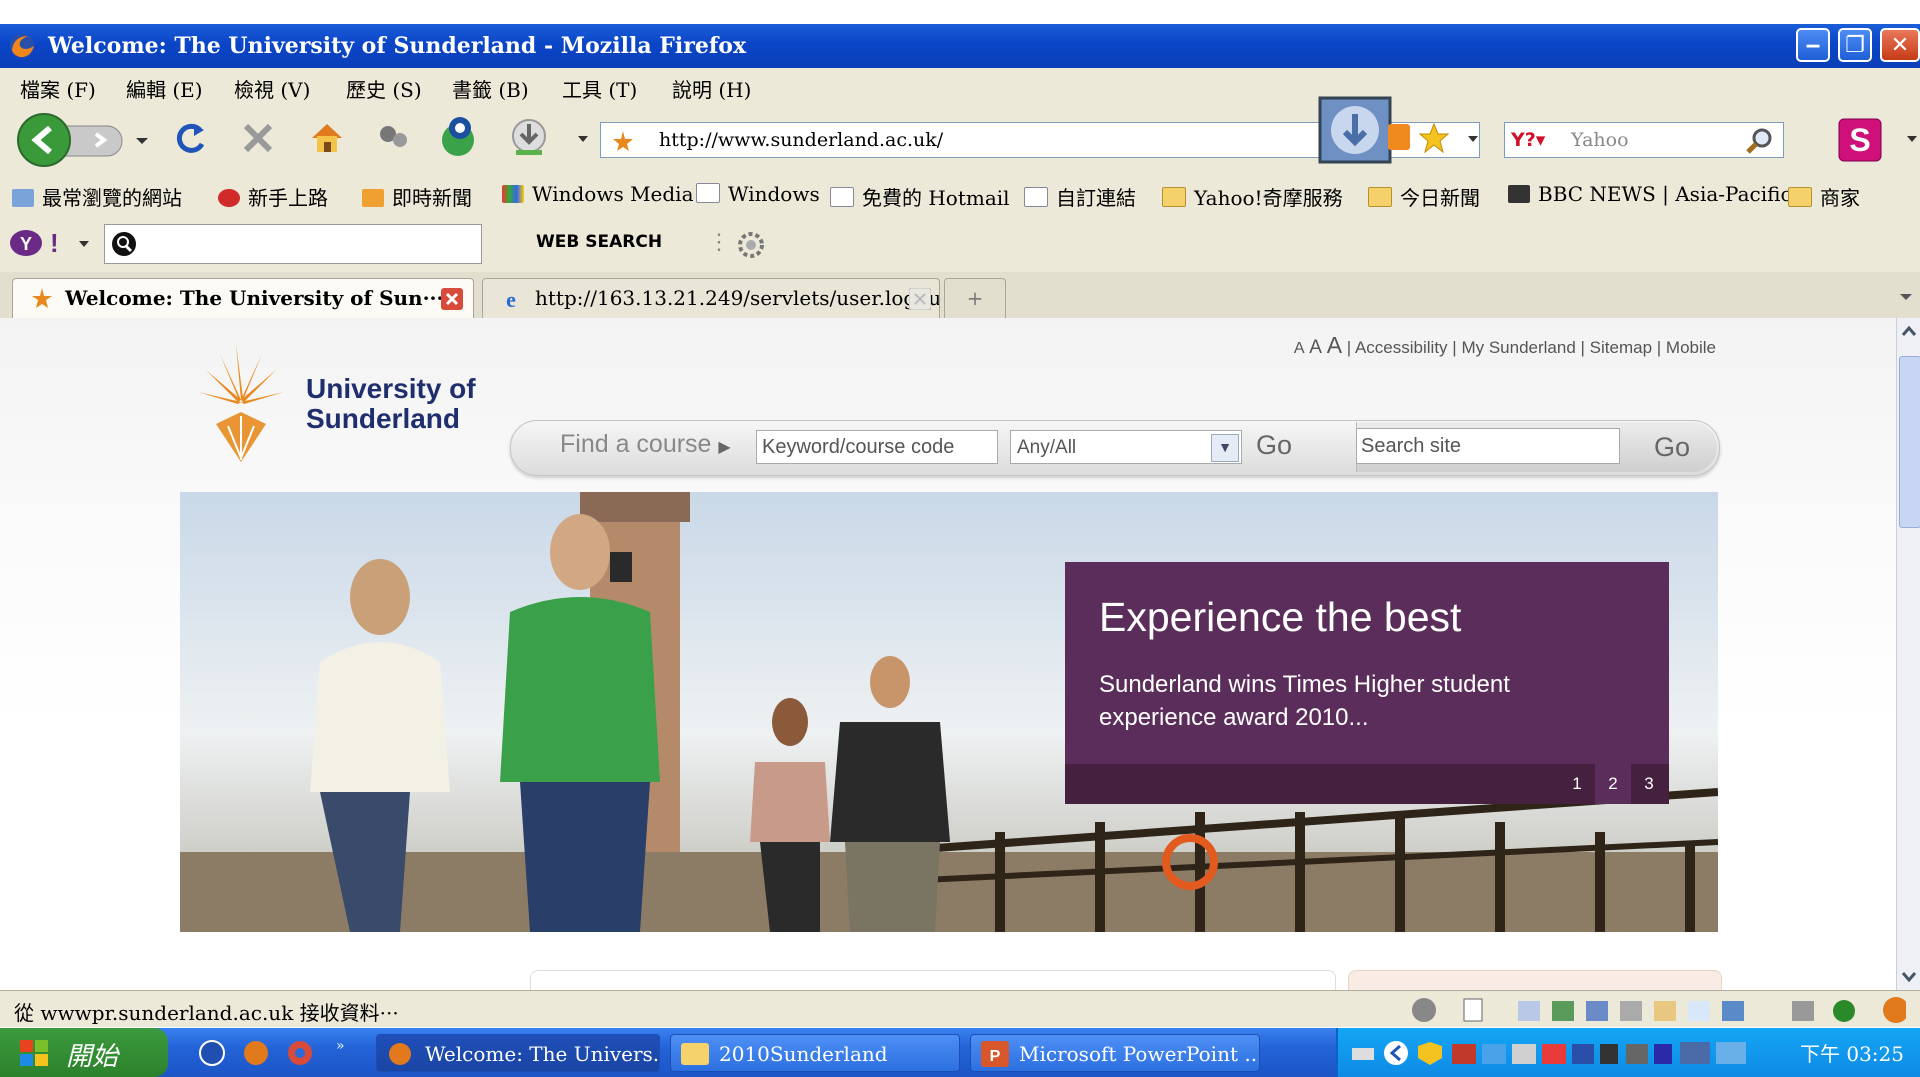  I want to click on taskbar-item-folder: 2010Sunderland, so click(815, 1053).